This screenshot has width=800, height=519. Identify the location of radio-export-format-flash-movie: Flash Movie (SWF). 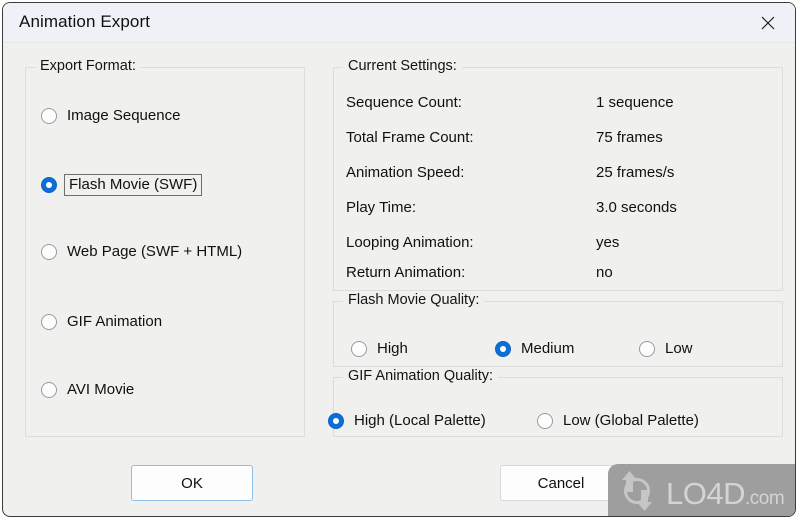
(122, 185).